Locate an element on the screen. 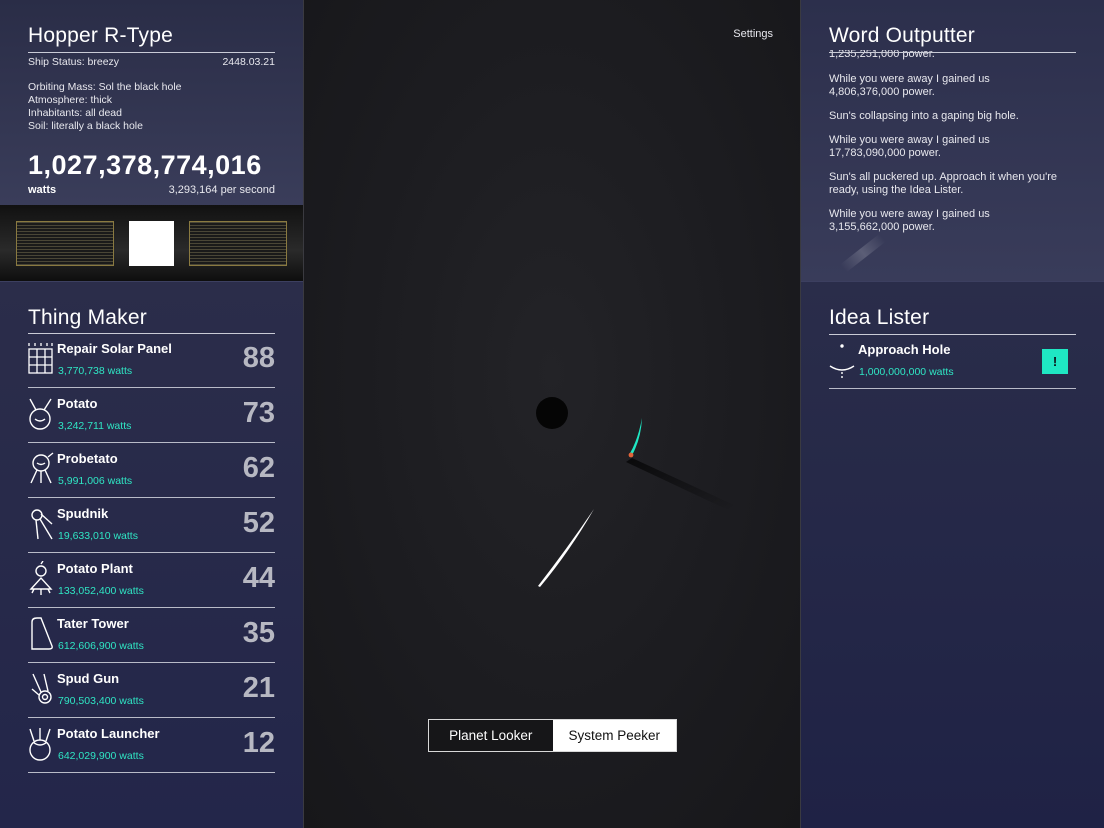 The image size is (1104, 828). view-toggle: Planet Looker System Peeker is located at coordinates (552, 735).